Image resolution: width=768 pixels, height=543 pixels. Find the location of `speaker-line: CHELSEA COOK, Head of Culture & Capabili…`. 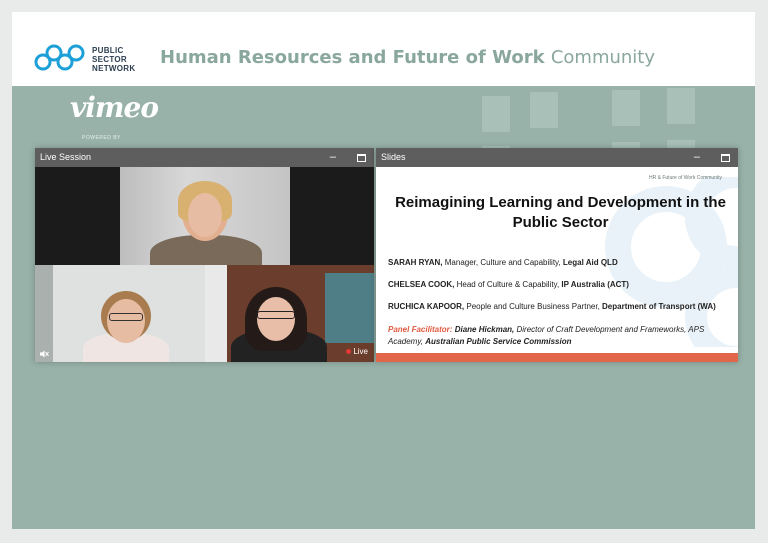

speaker-line: CHELSEA COOK, Head of Culture & Capabili… is located at coordinates (508, 284).